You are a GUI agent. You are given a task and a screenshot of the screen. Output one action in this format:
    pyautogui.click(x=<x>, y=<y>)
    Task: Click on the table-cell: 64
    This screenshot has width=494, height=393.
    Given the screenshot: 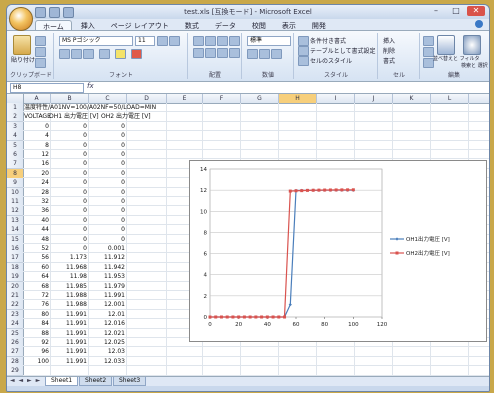 What is the action you would take?
    pyautogui.click(x=36, y=276)
    